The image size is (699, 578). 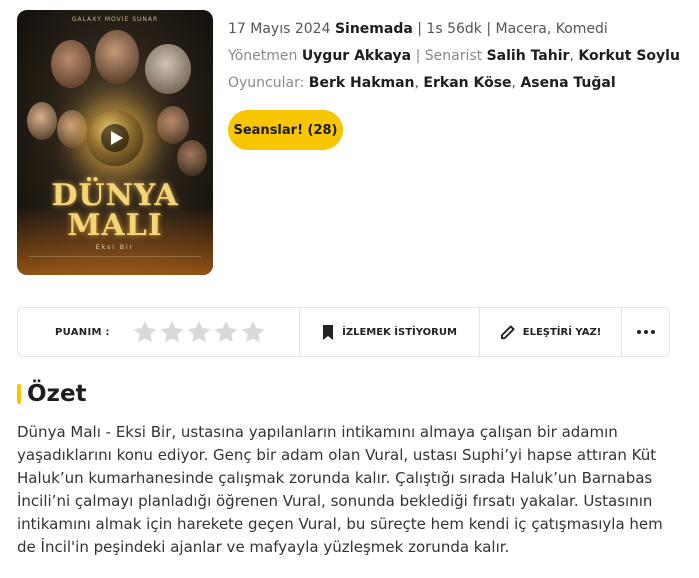 What do you see at coordinates (115, 19) in the screenshot?
I see `poster-brand: GALAXY MOVIE SUNAR` at bounding box center [115, 19].